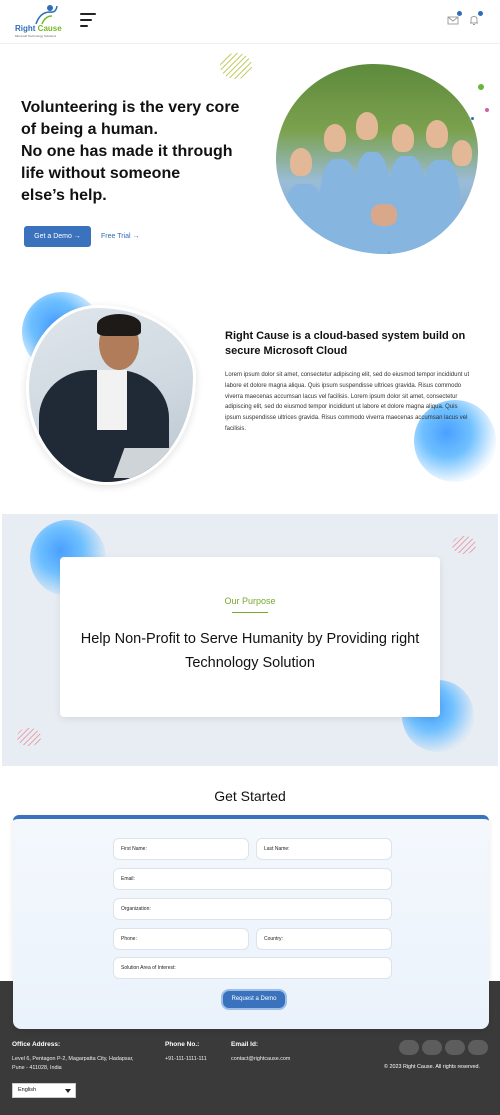  What do you see at coordinates (89, 20) in the screenshot?
I see `hamburger-menu-icon` at bounding box center [89, 20].